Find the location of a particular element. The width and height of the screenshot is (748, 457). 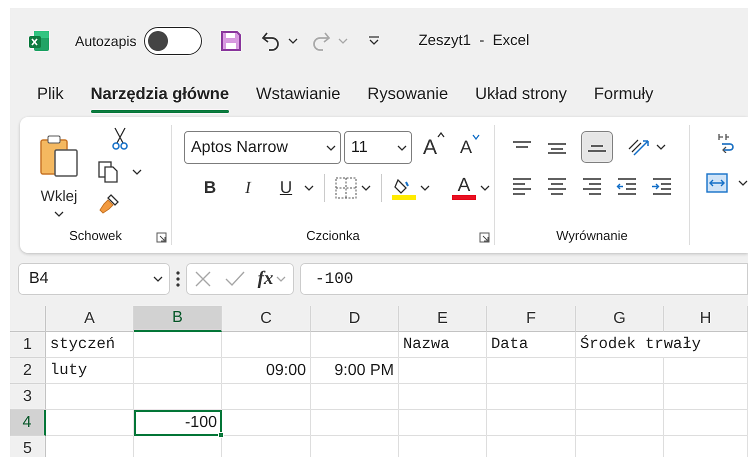

font-name-dropdown: Aptos Narrow is located at coordinates (262, 147).